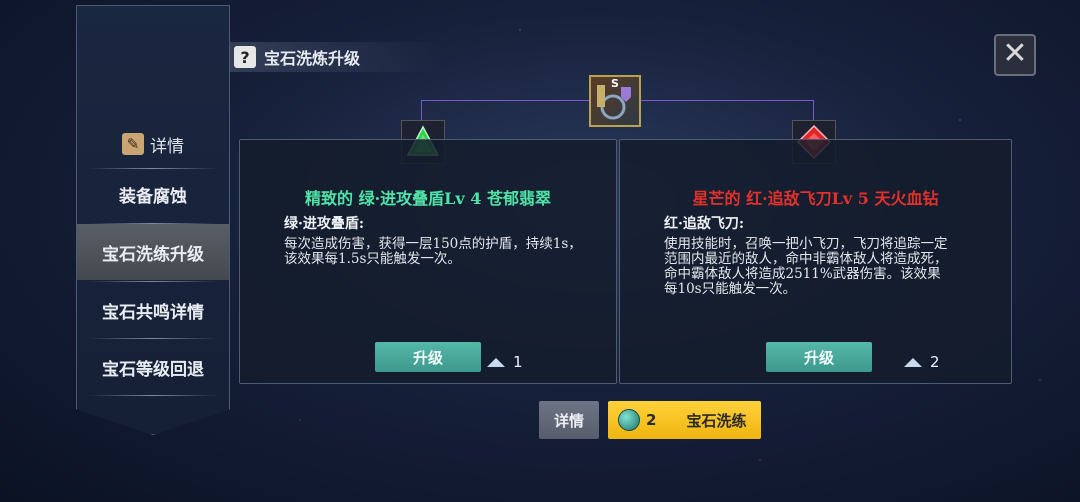  I want to click on divider, so click(153, 395).